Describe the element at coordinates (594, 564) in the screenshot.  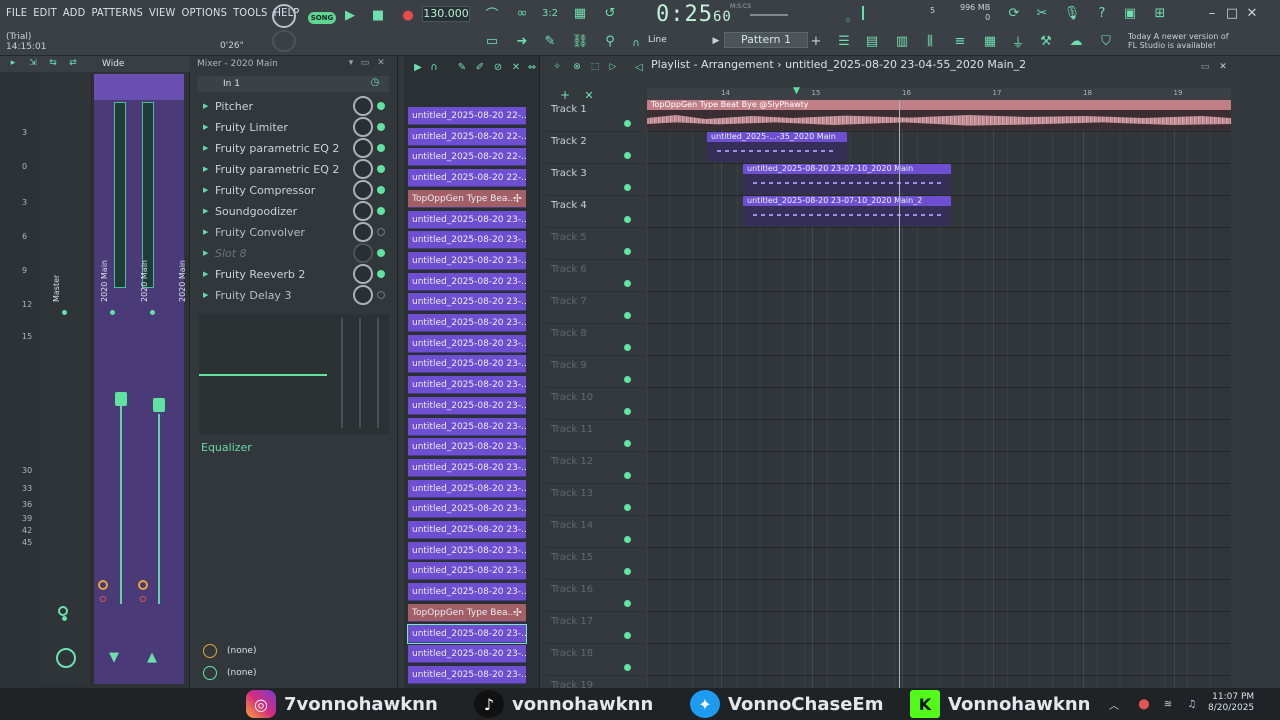
I see `track-header: Track 15` at that location.